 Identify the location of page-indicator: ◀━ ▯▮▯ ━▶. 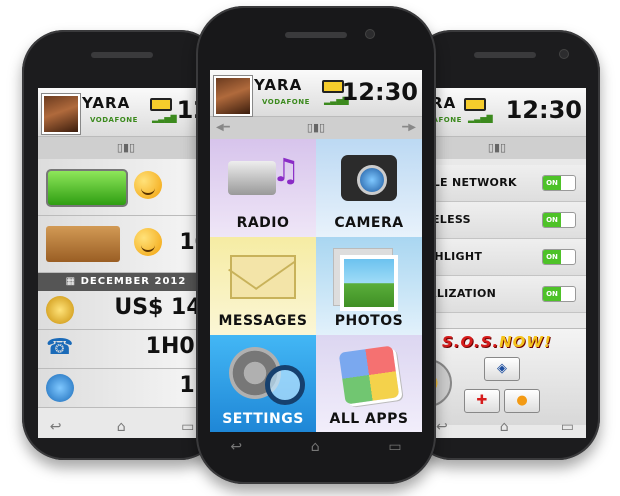
(316, 128).